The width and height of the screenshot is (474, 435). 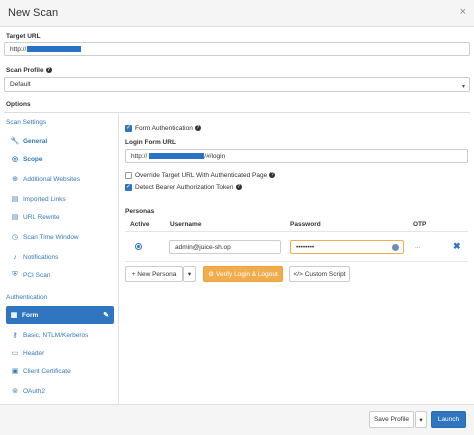 What do you see at coordinates (60, 315) in the screenshot?
I see `sidebar-item-form: ▦ Form ✎` at bounding box center [60, 315].